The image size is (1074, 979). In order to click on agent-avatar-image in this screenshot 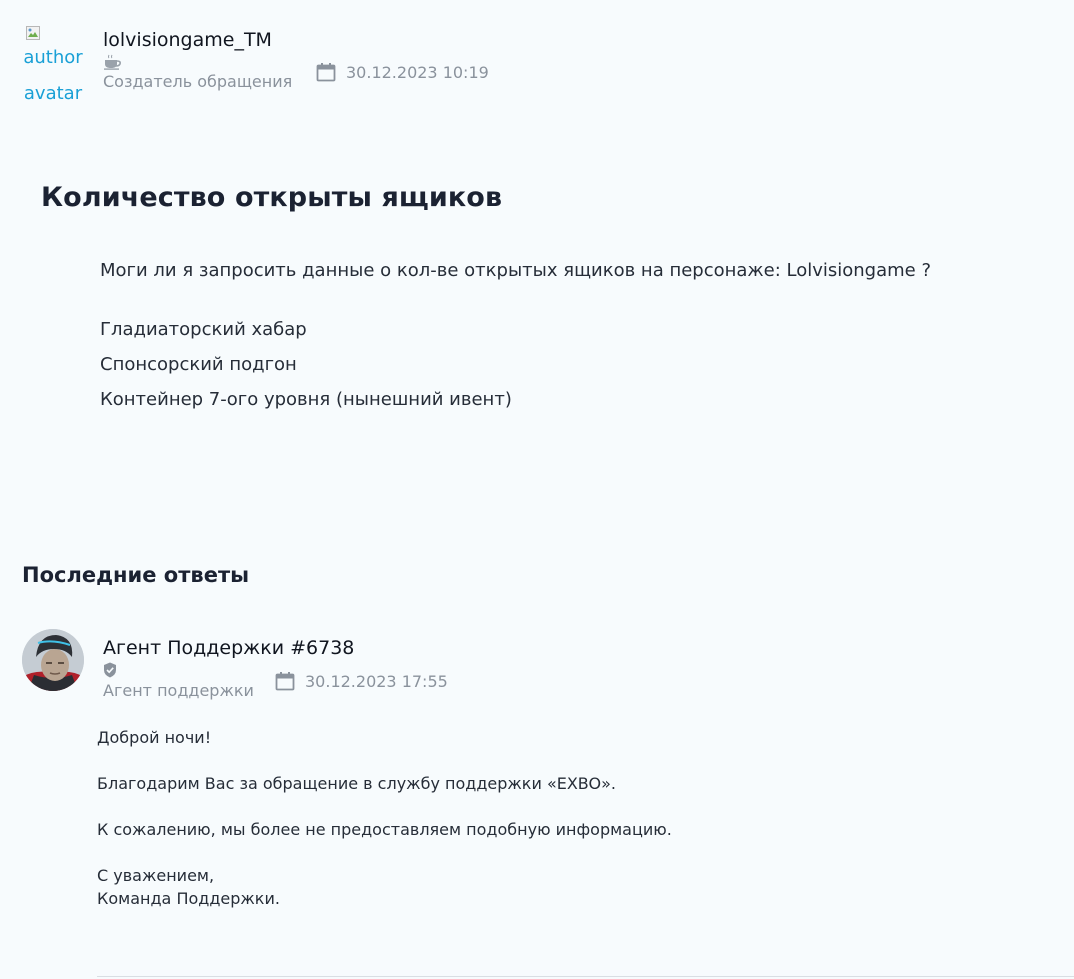, I will do `click(53, 660)`.